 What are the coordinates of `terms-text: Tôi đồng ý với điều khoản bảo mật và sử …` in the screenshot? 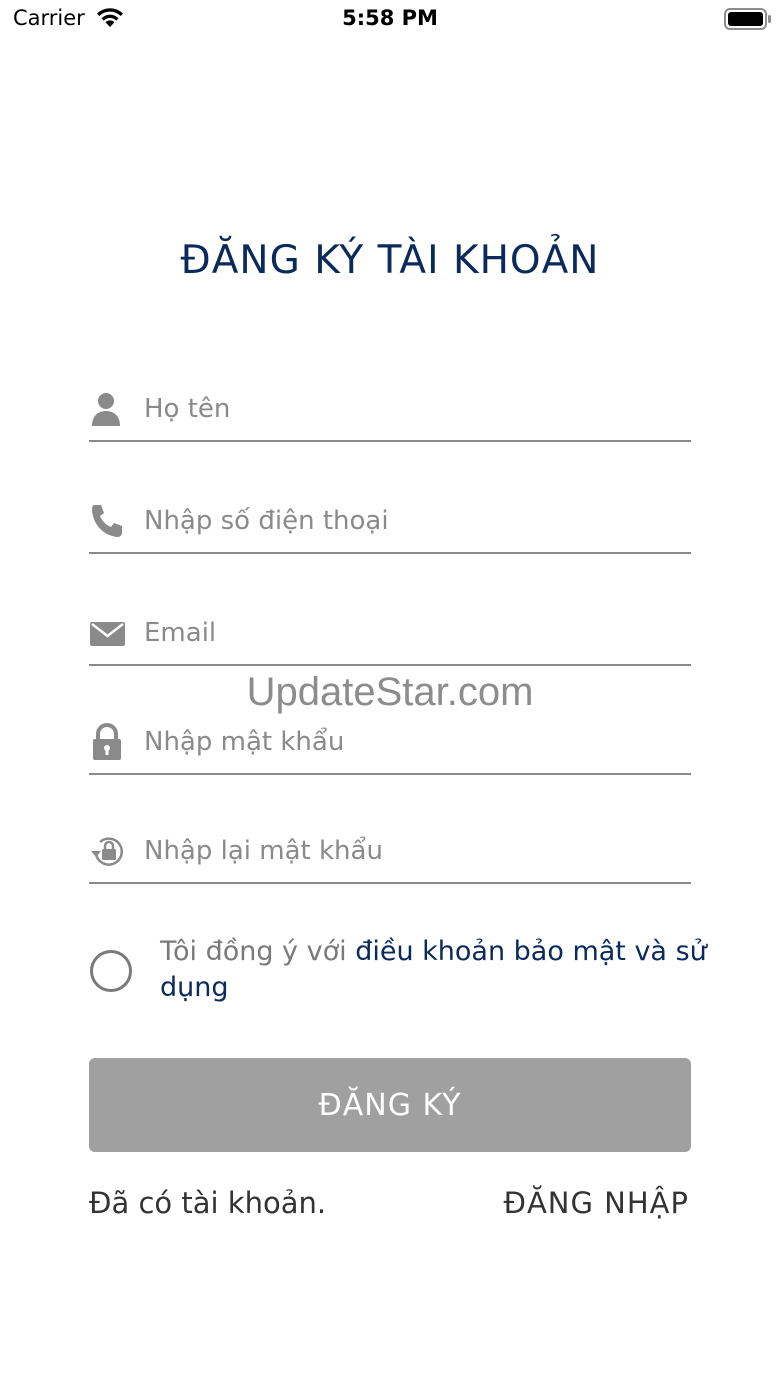 It's located at (440, 970).